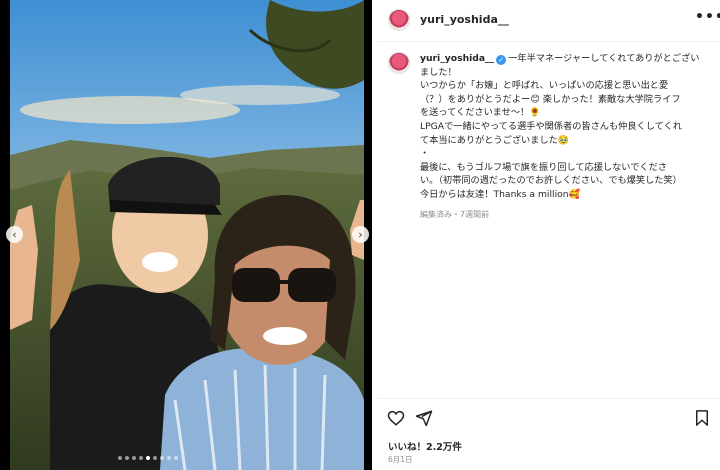  What do you see at coordinates (551, 181) in the screenshot?
I see `caption-line: い。（初帯同の週だったのでお許しください、でも爆笑した笑）` at bounding box center [551, 181].